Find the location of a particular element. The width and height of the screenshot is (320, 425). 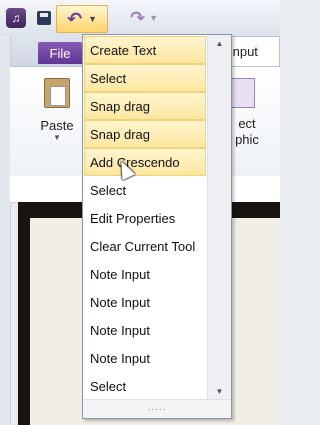

tab-file: File is located at coordinates (60, 53).